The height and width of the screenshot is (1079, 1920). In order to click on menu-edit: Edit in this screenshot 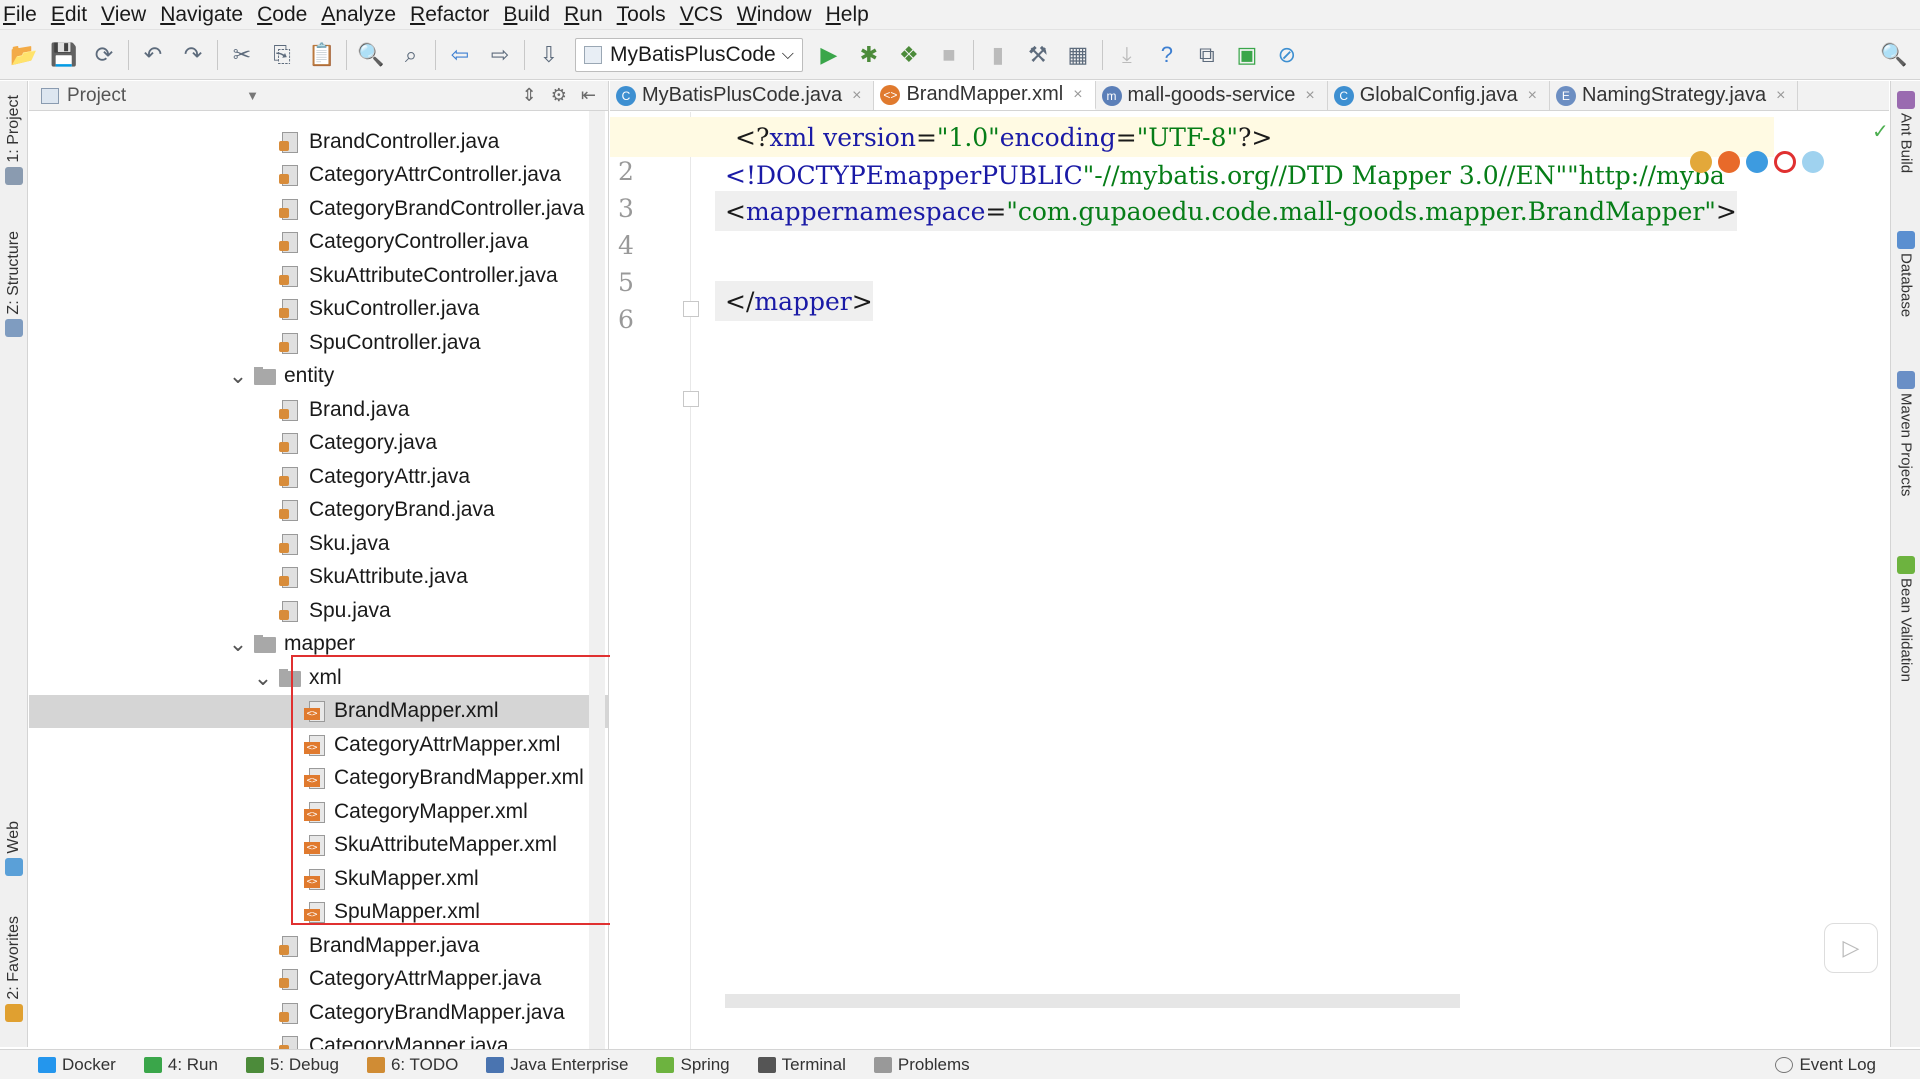, I will do `click(73, 15)`.